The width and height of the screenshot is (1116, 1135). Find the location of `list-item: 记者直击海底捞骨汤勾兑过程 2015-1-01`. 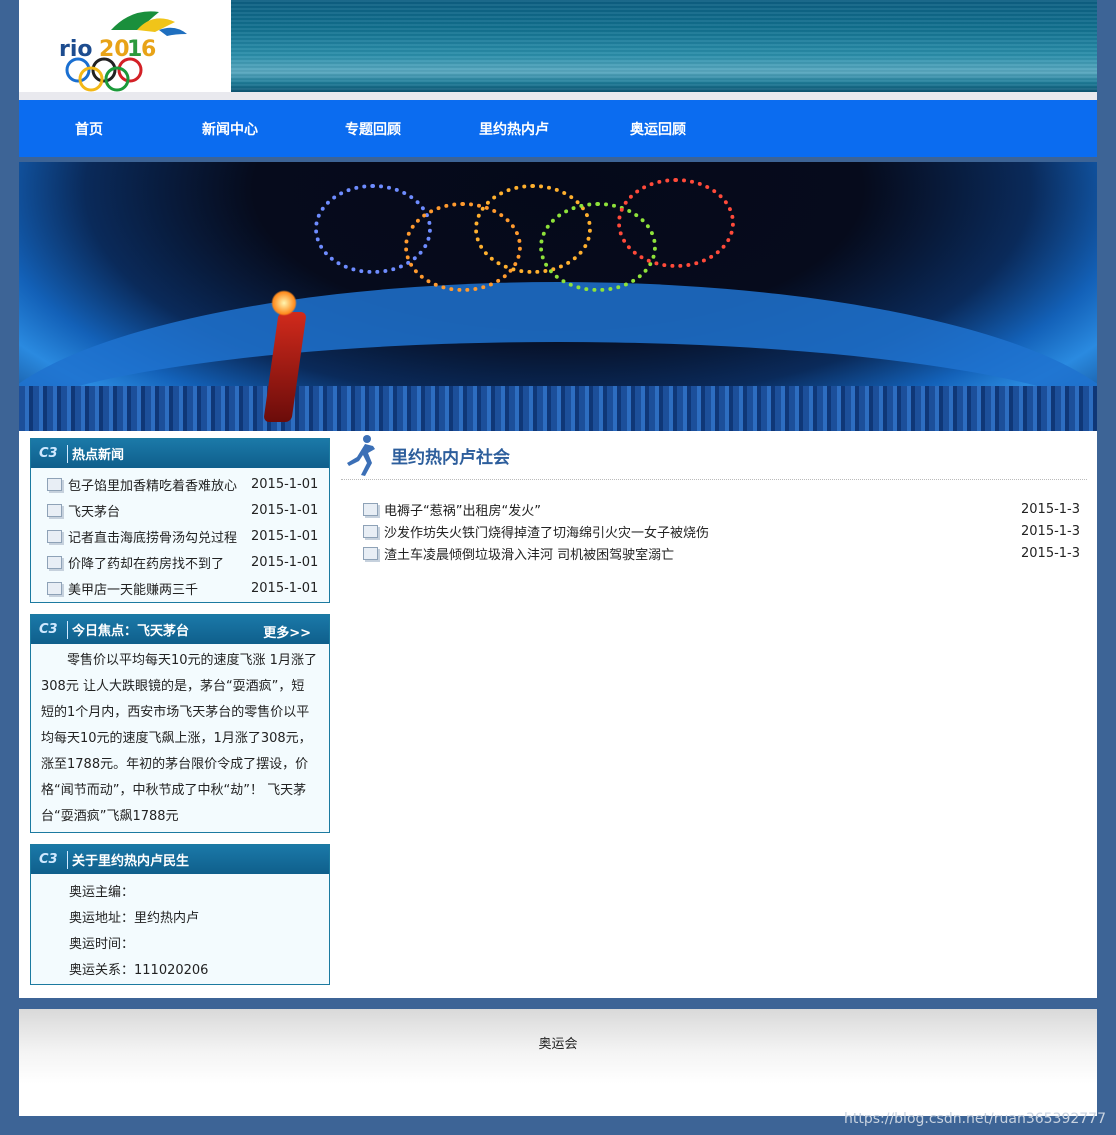

list-item: 记者直击海底捞骨汤勾兑过程 2015-1-01 is located at coordinates (180, 536).